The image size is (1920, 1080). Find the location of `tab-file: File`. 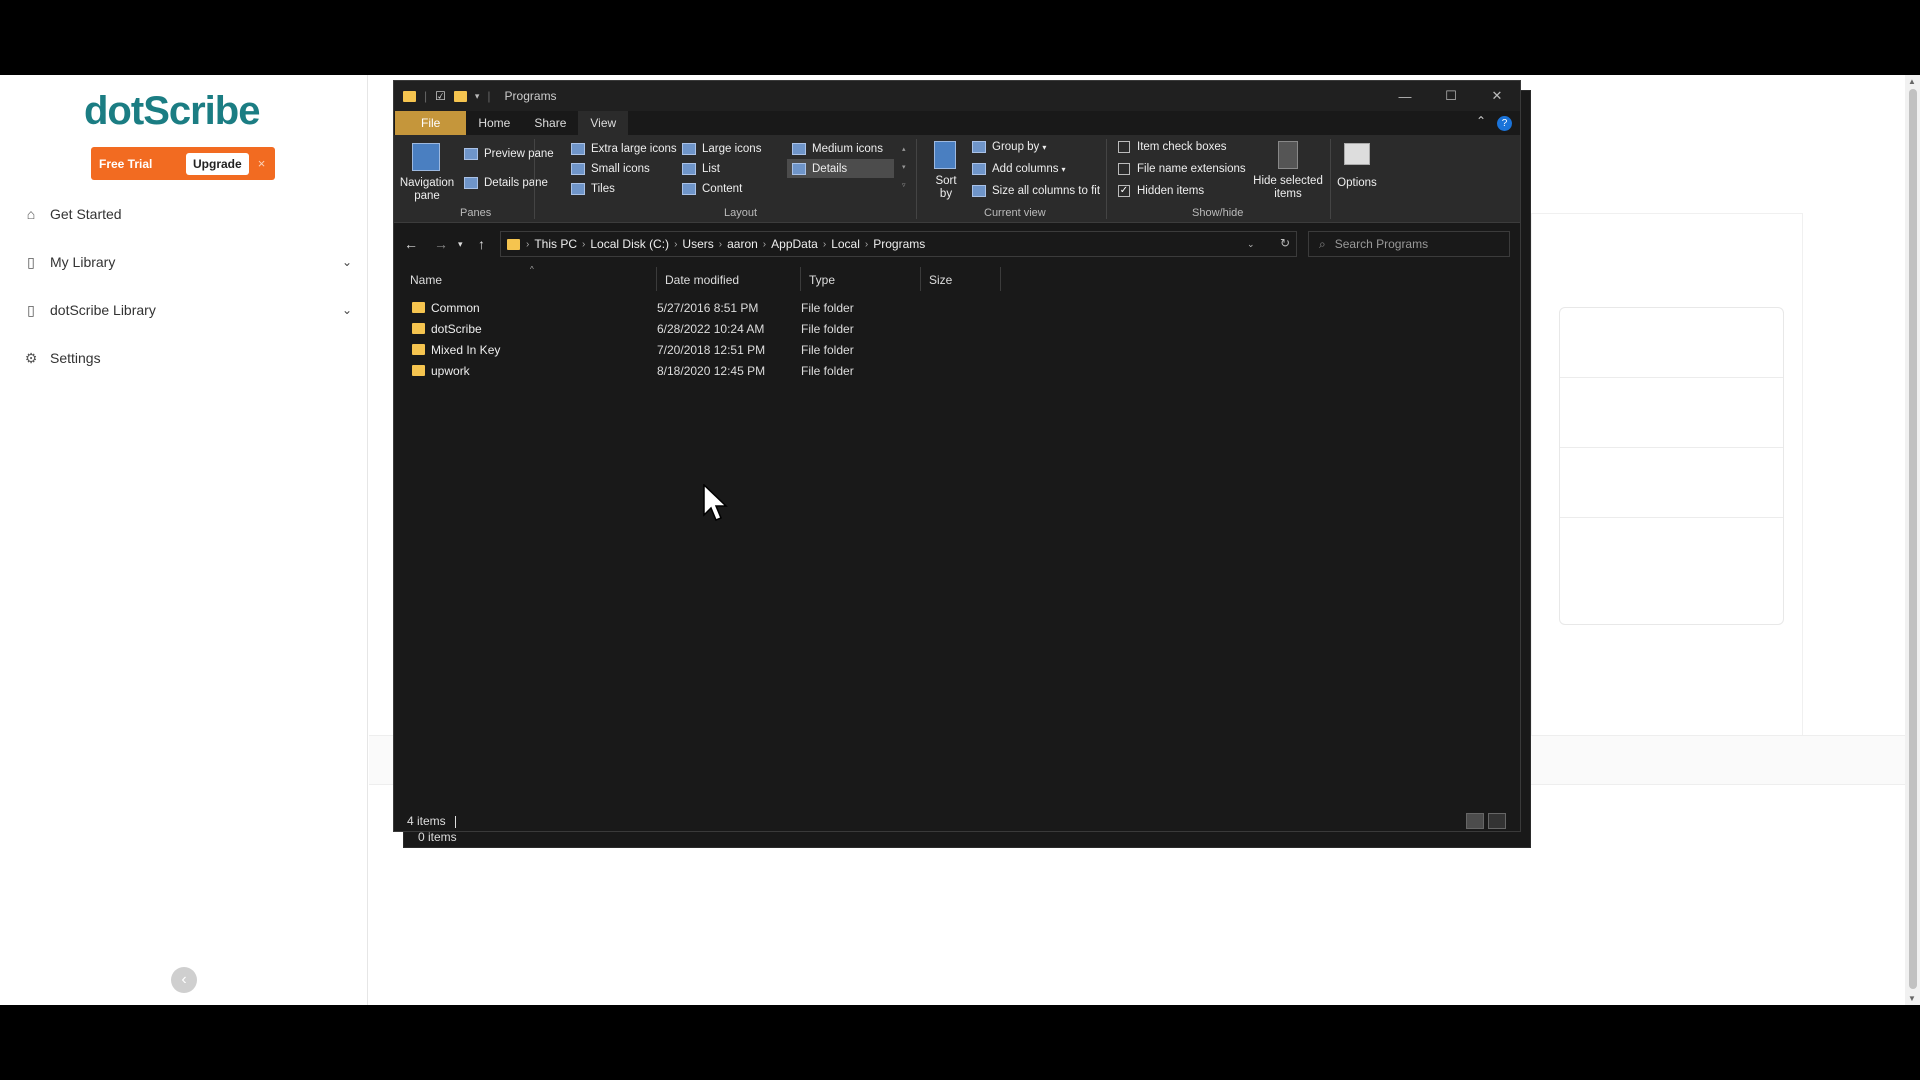

tab-file: File is located at coordinates (431, 123).